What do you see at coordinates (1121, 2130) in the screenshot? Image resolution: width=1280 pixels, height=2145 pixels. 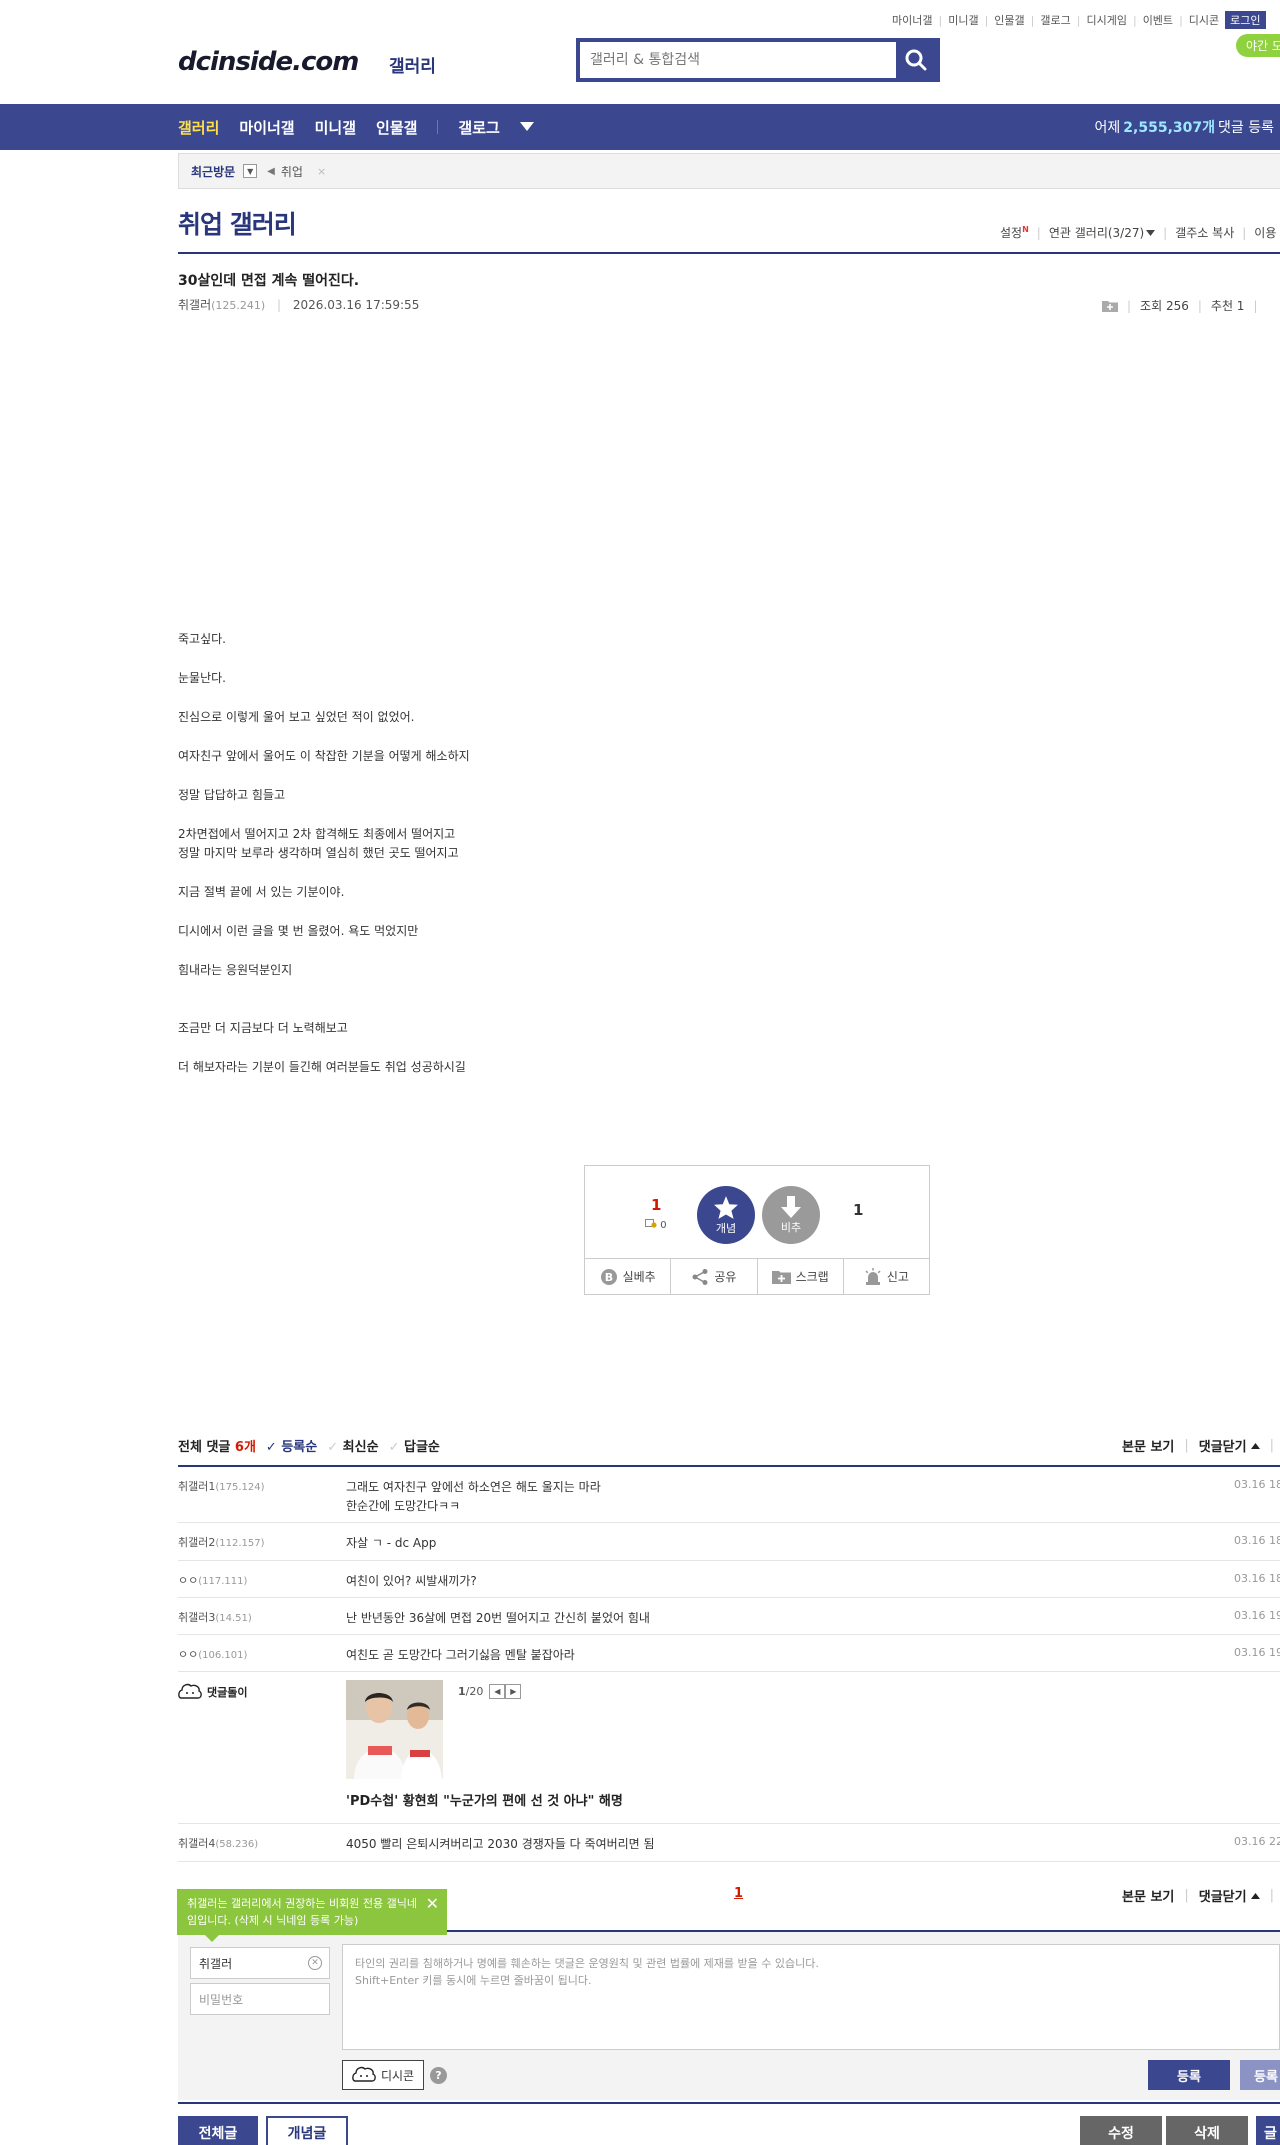 I see `edit-button: 수정` at bounding box center [1121, 2130].